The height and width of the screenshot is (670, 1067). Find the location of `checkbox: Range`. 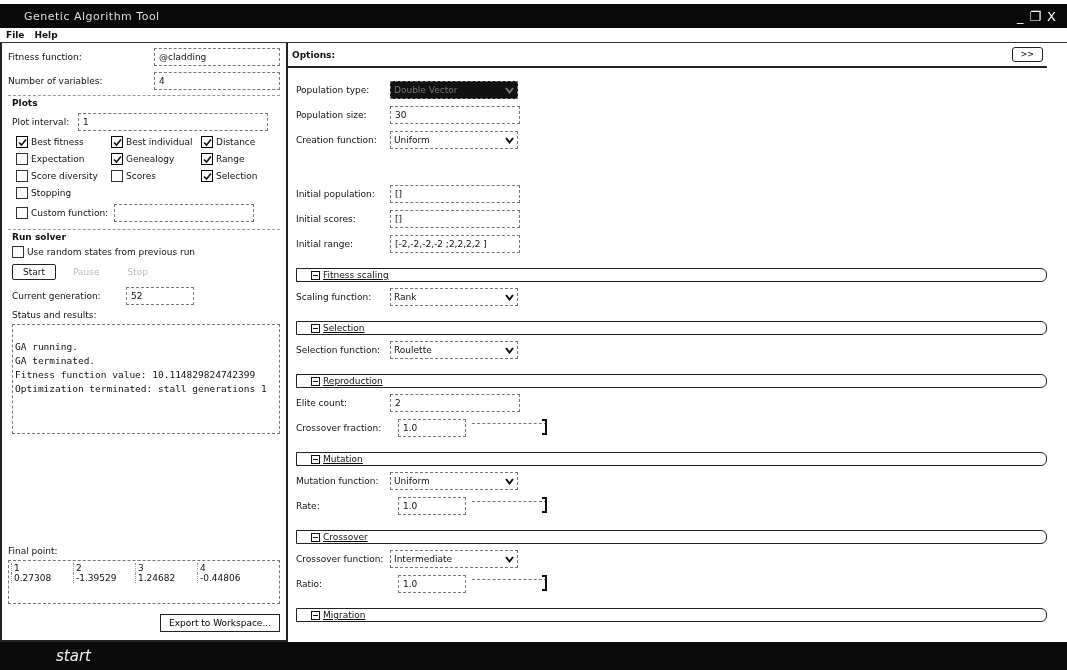

checkbox: Range is located at coordinates (241, 159).